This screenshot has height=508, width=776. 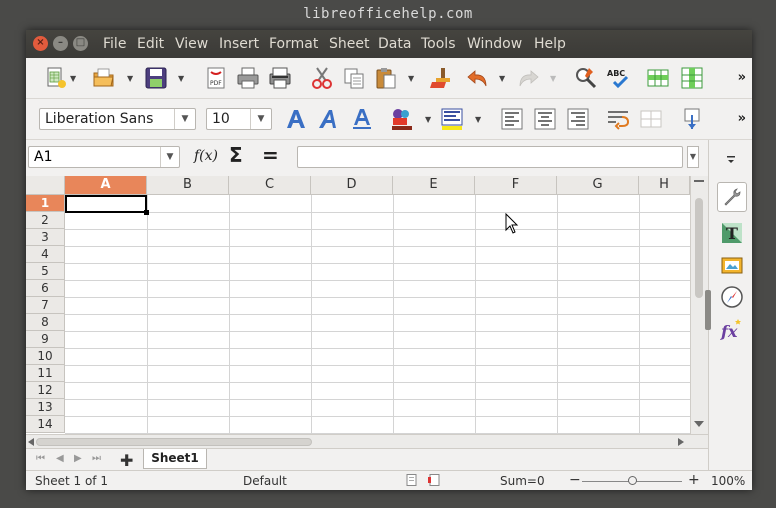 I want to click on row-header-12: 12, so click(x=45, y=390).